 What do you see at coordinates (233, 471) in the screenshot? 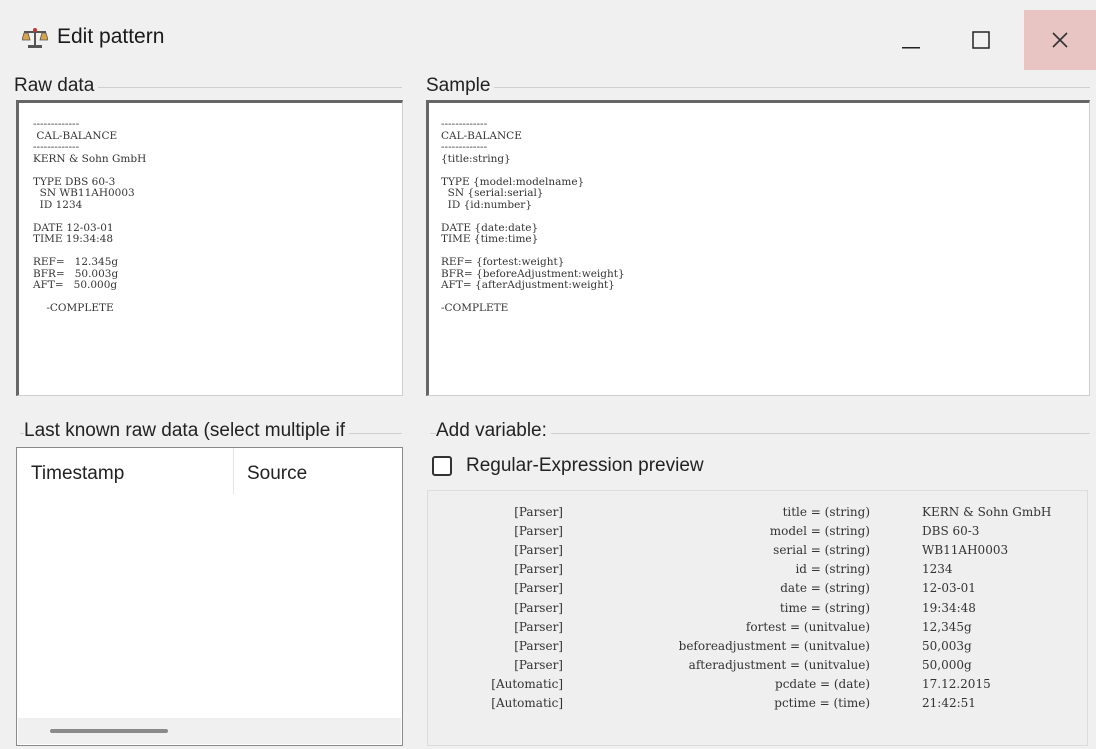
I see `column-divider` at bounding box center [233, 471].